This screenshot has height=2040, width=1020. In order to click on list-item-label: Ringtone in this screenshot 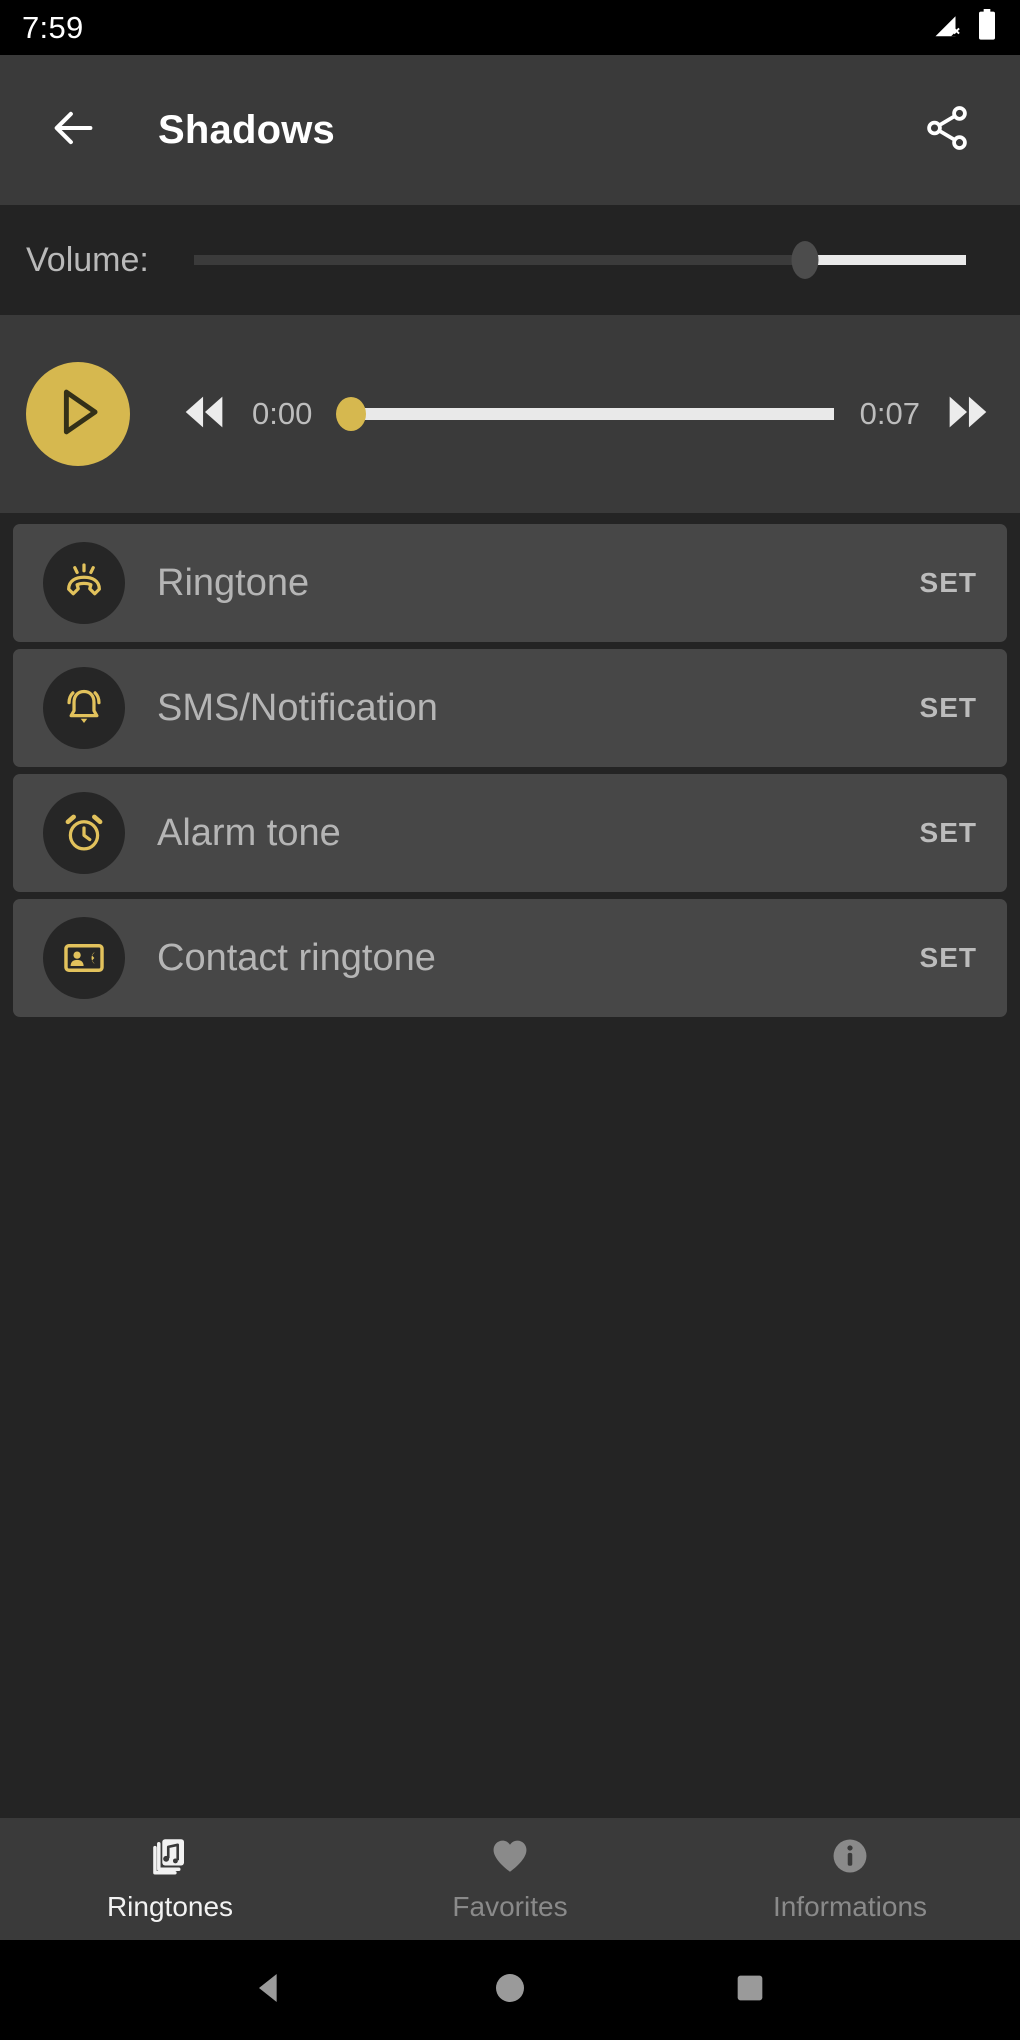, I will do `click(233, 582)`.